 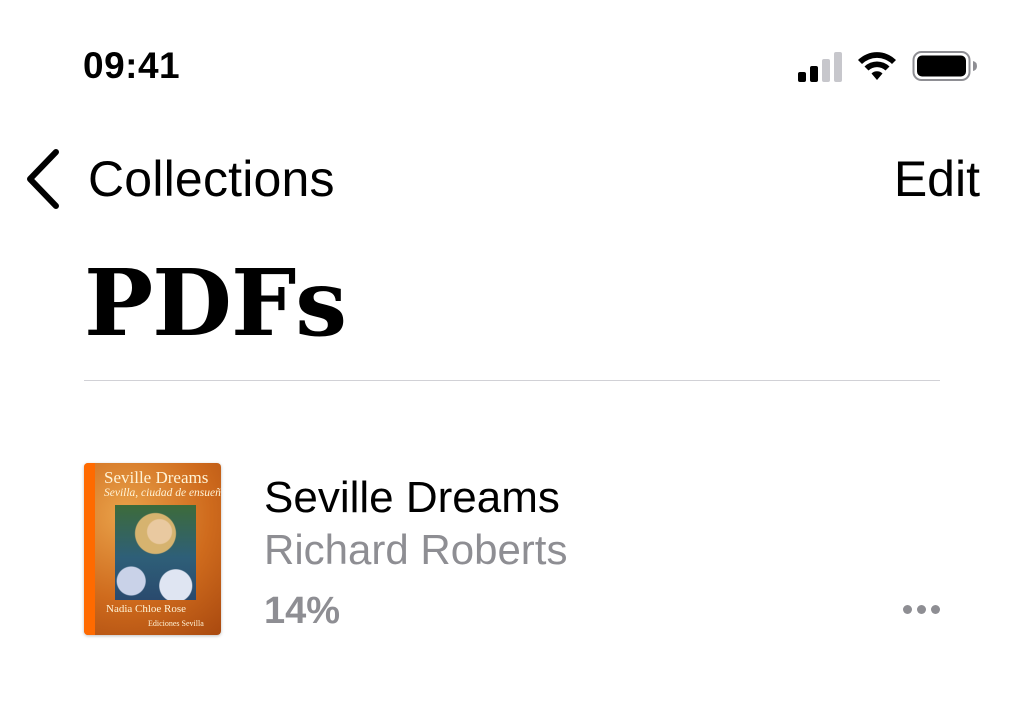 I want to click on page-title: PDFs, so click(x=215, y=303).